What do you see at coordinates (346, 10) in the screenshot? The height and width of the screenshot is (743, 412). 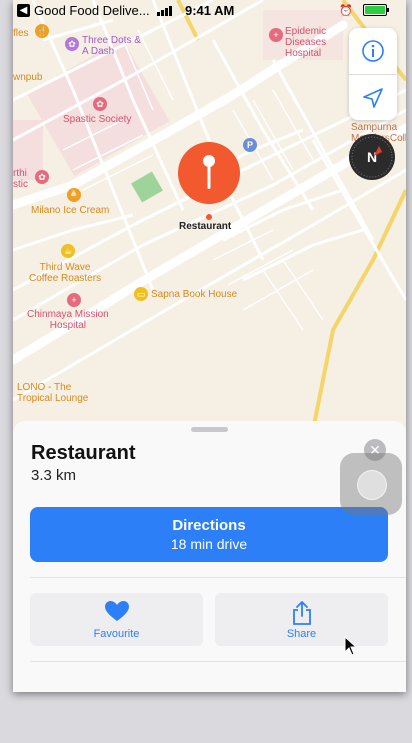 I see `alarm-icon: ⏰` at bounding box center [346, 10].